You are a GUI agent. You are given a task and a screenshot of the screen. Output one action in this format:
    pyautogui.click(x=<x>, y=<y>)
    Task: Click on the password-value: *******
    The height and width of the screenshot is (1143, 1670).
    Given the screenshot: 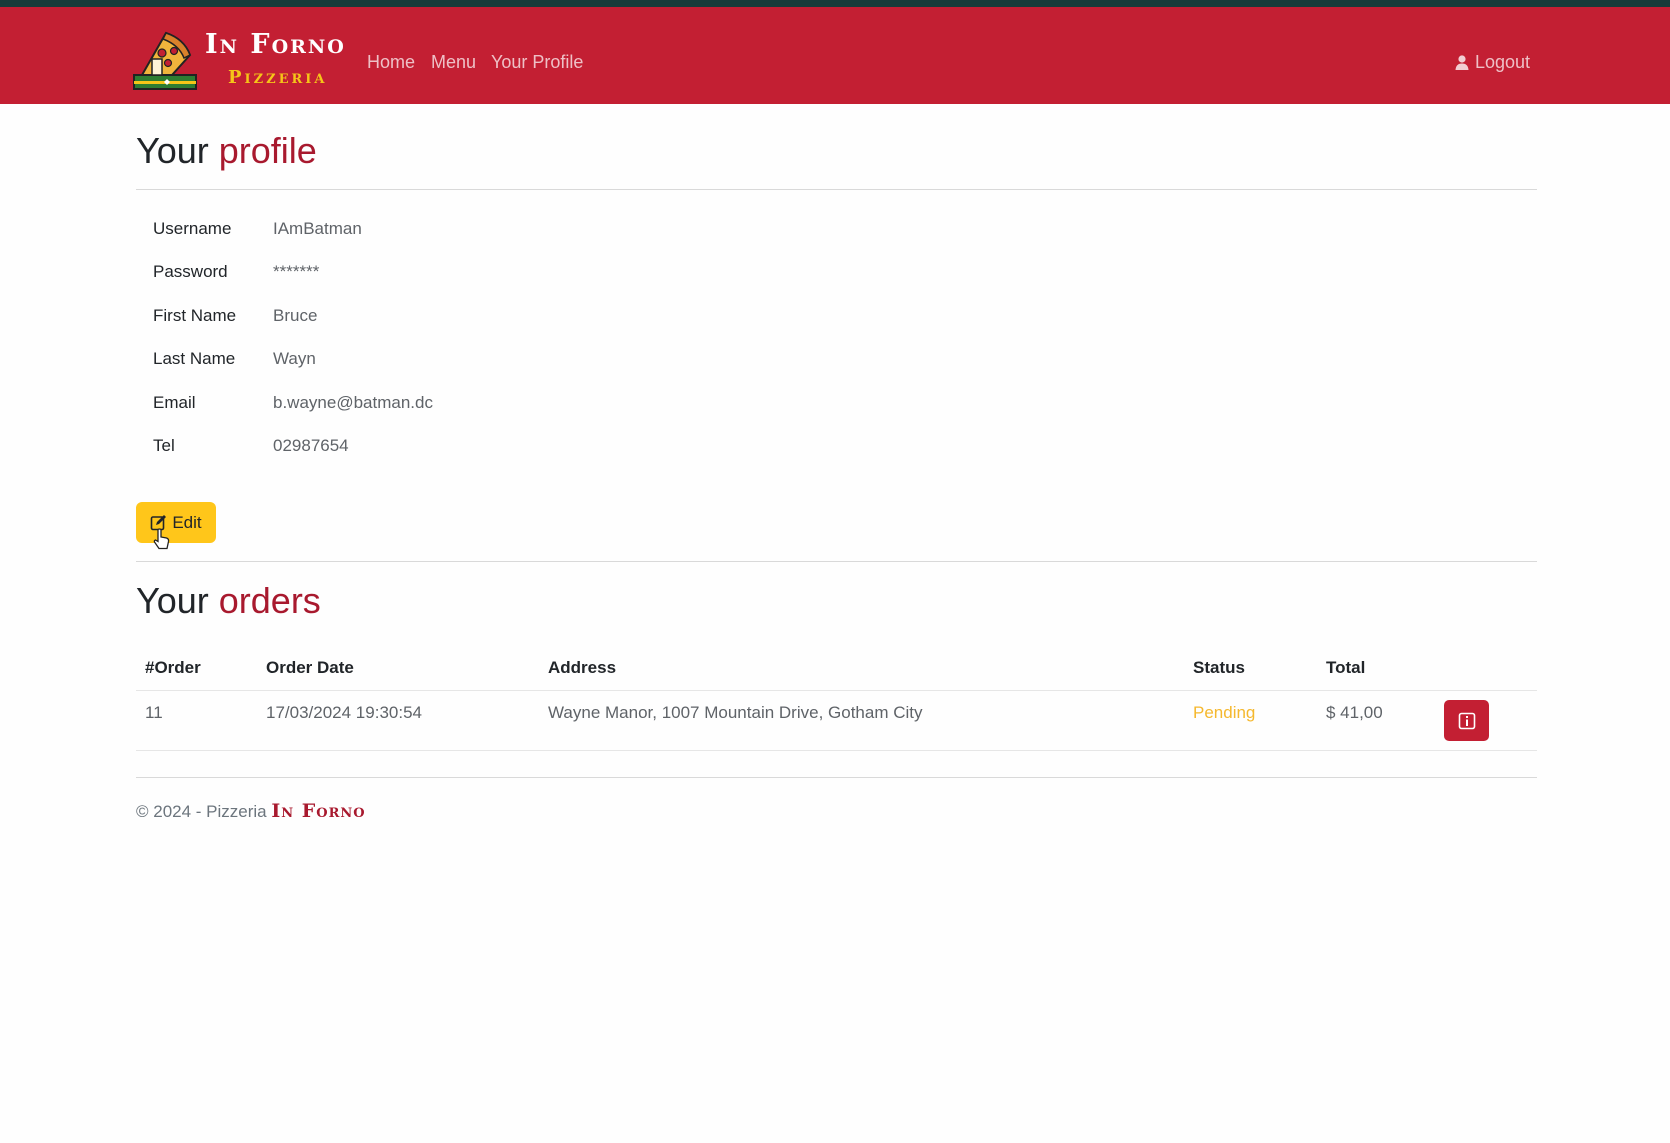 What is the action you would take?
    pyautogui.click(x=296, y=271)
    